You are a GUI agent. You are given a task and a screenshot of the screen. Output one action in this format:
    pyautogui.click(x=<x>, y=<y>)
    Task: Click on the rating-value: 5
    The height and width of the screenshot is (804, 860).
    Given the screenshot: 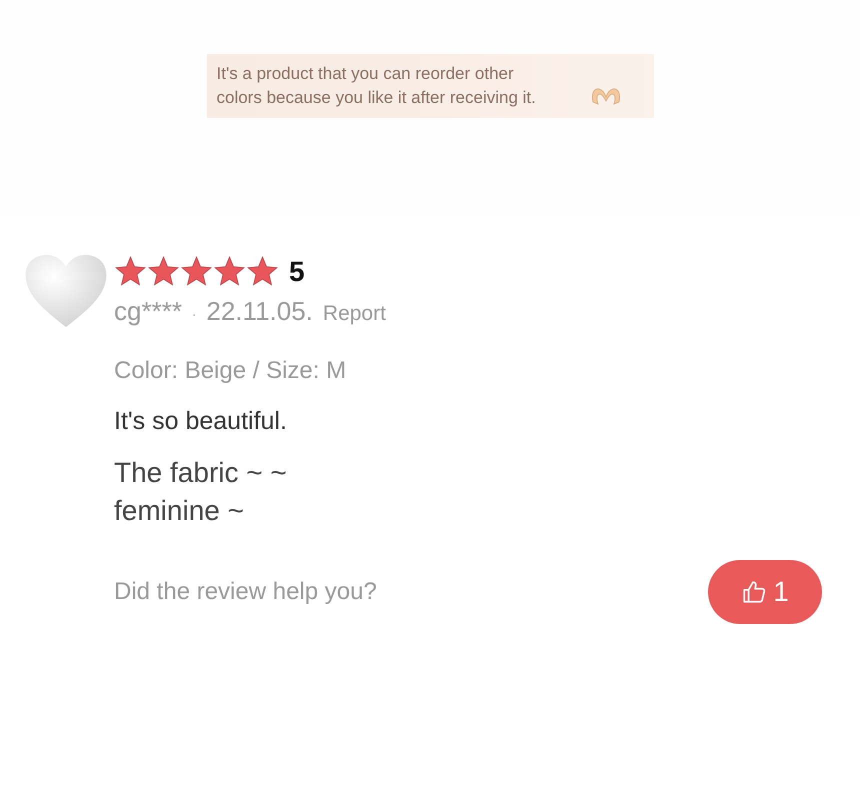 What is the action you would take?
    pyautogui.click(x=297, y=272)
    